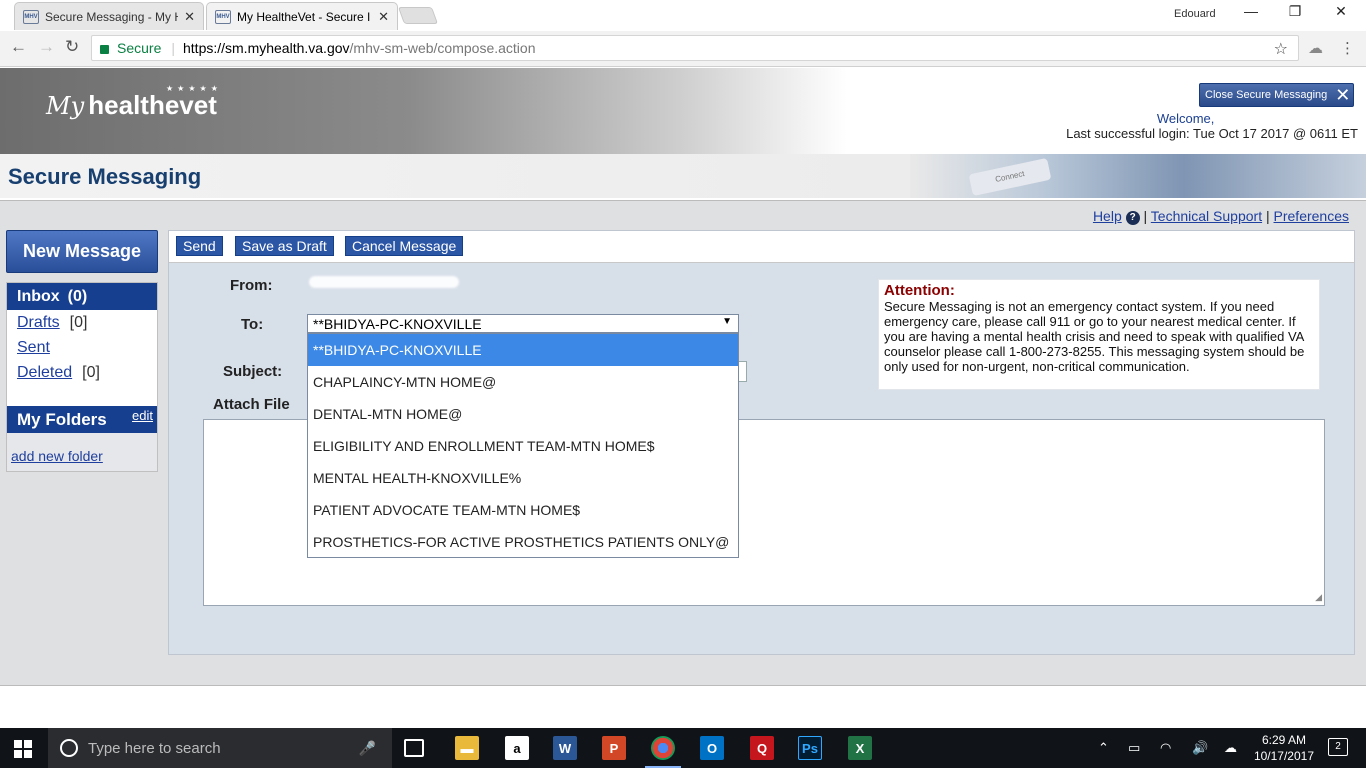 Image resolution: width=1366 pixels, height=768 pixels. What do you see at coordinates (1230, 748) in the screenshot?
I see `onedrive-icon: ☁` at bounding box center [1230, 748].